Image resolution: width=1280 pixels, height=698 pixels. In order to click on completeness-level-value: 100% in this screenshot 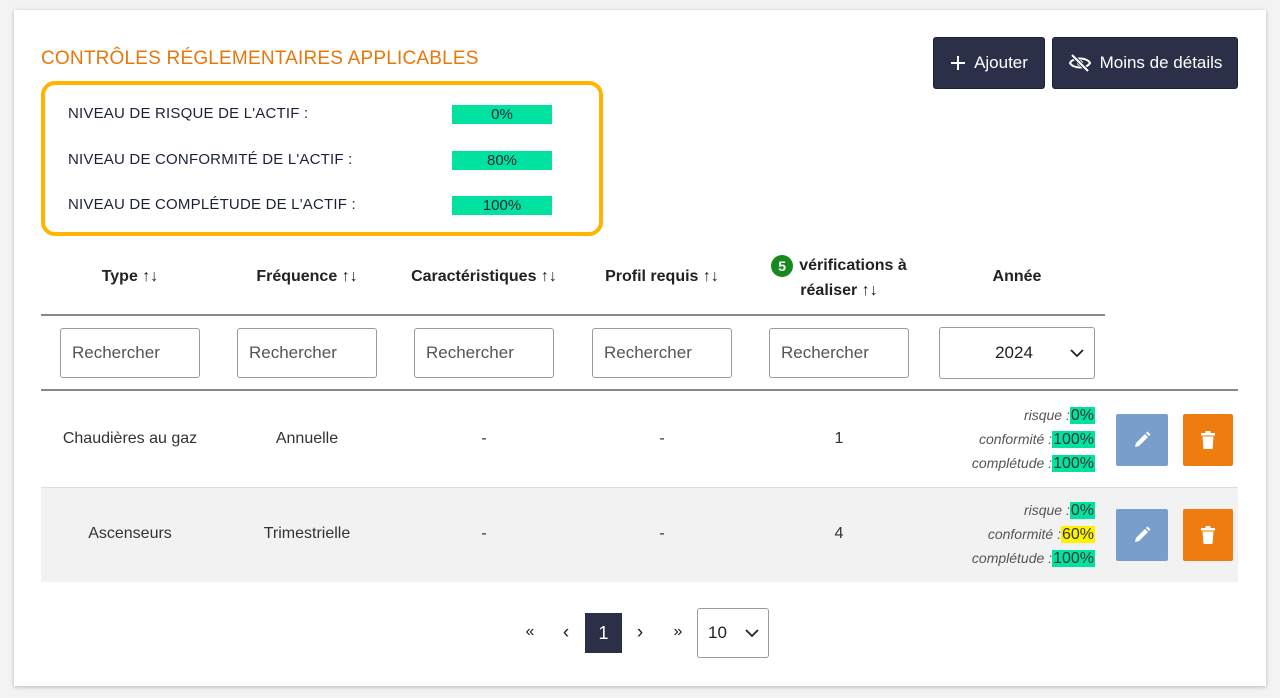, I will do `click(502, 205)`.